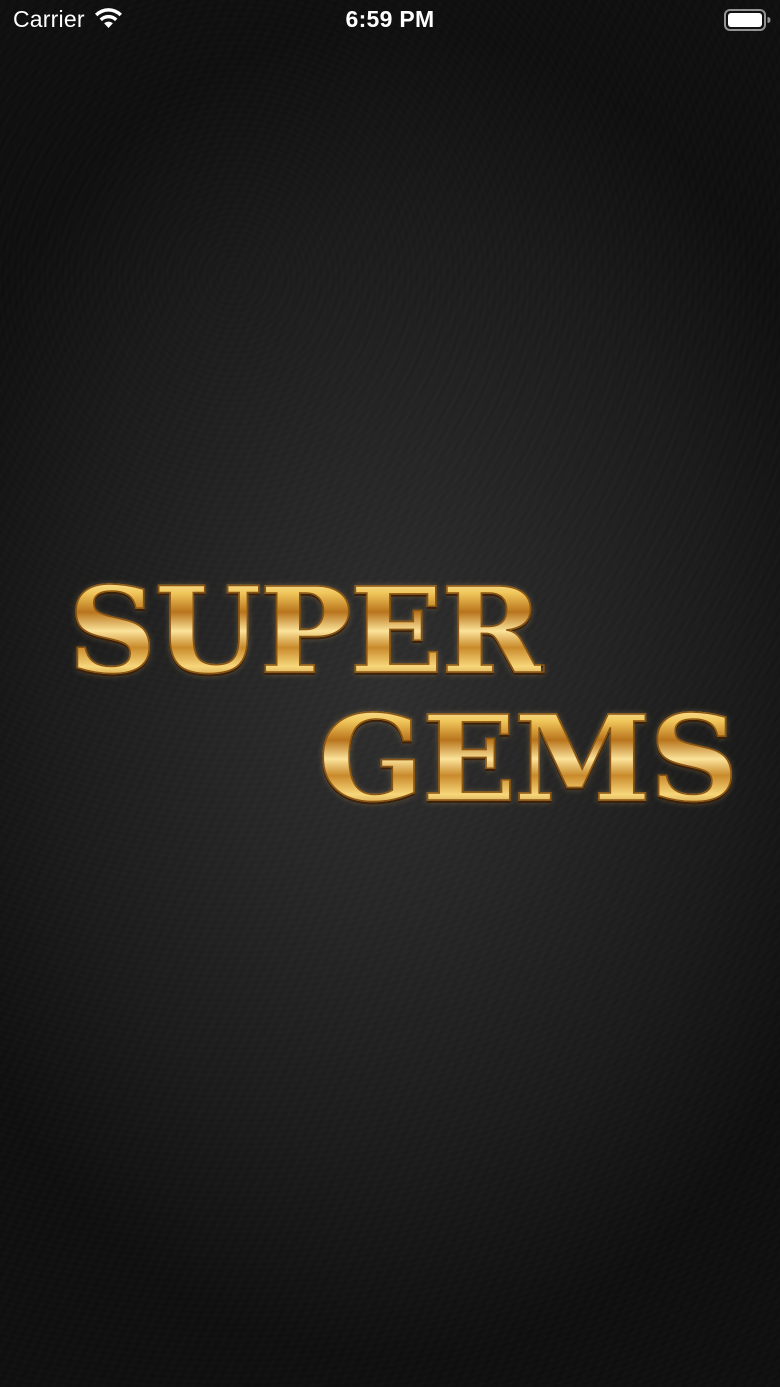 This screenshot has height=1387, width=780. I want to click on status-time: 6:59 PM, so click(390, 19).